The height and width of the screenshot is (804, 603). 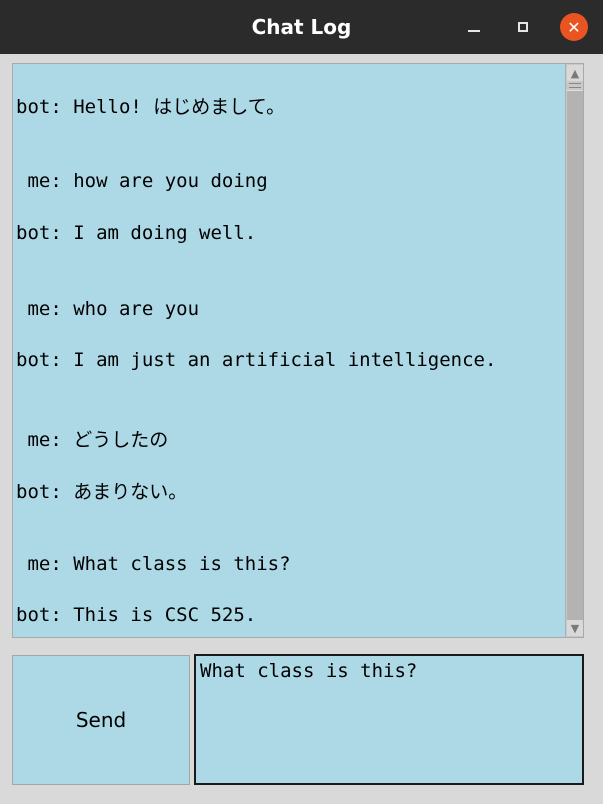 What do you see at coordinates (301, 27) in the screenshot?
I see `title-bar: Chat Log ✕` at bounding box center [301, 27].